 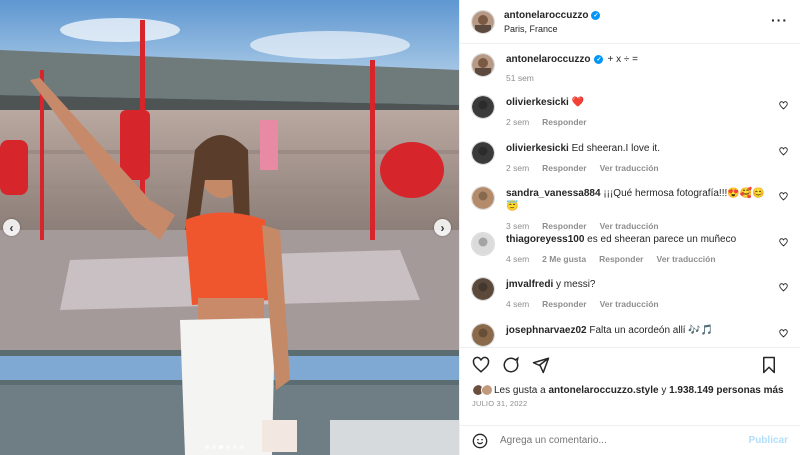 What do you see at coordinates (630, 364) in the screenshot?
I see `post-actions-bar` at bounding box center [630, 364].